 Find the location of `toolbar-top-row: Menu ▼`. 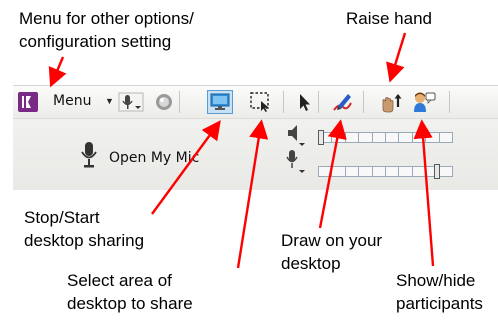

toolbar-top-row: Menu ▼ is located at coordinates (255, 102).